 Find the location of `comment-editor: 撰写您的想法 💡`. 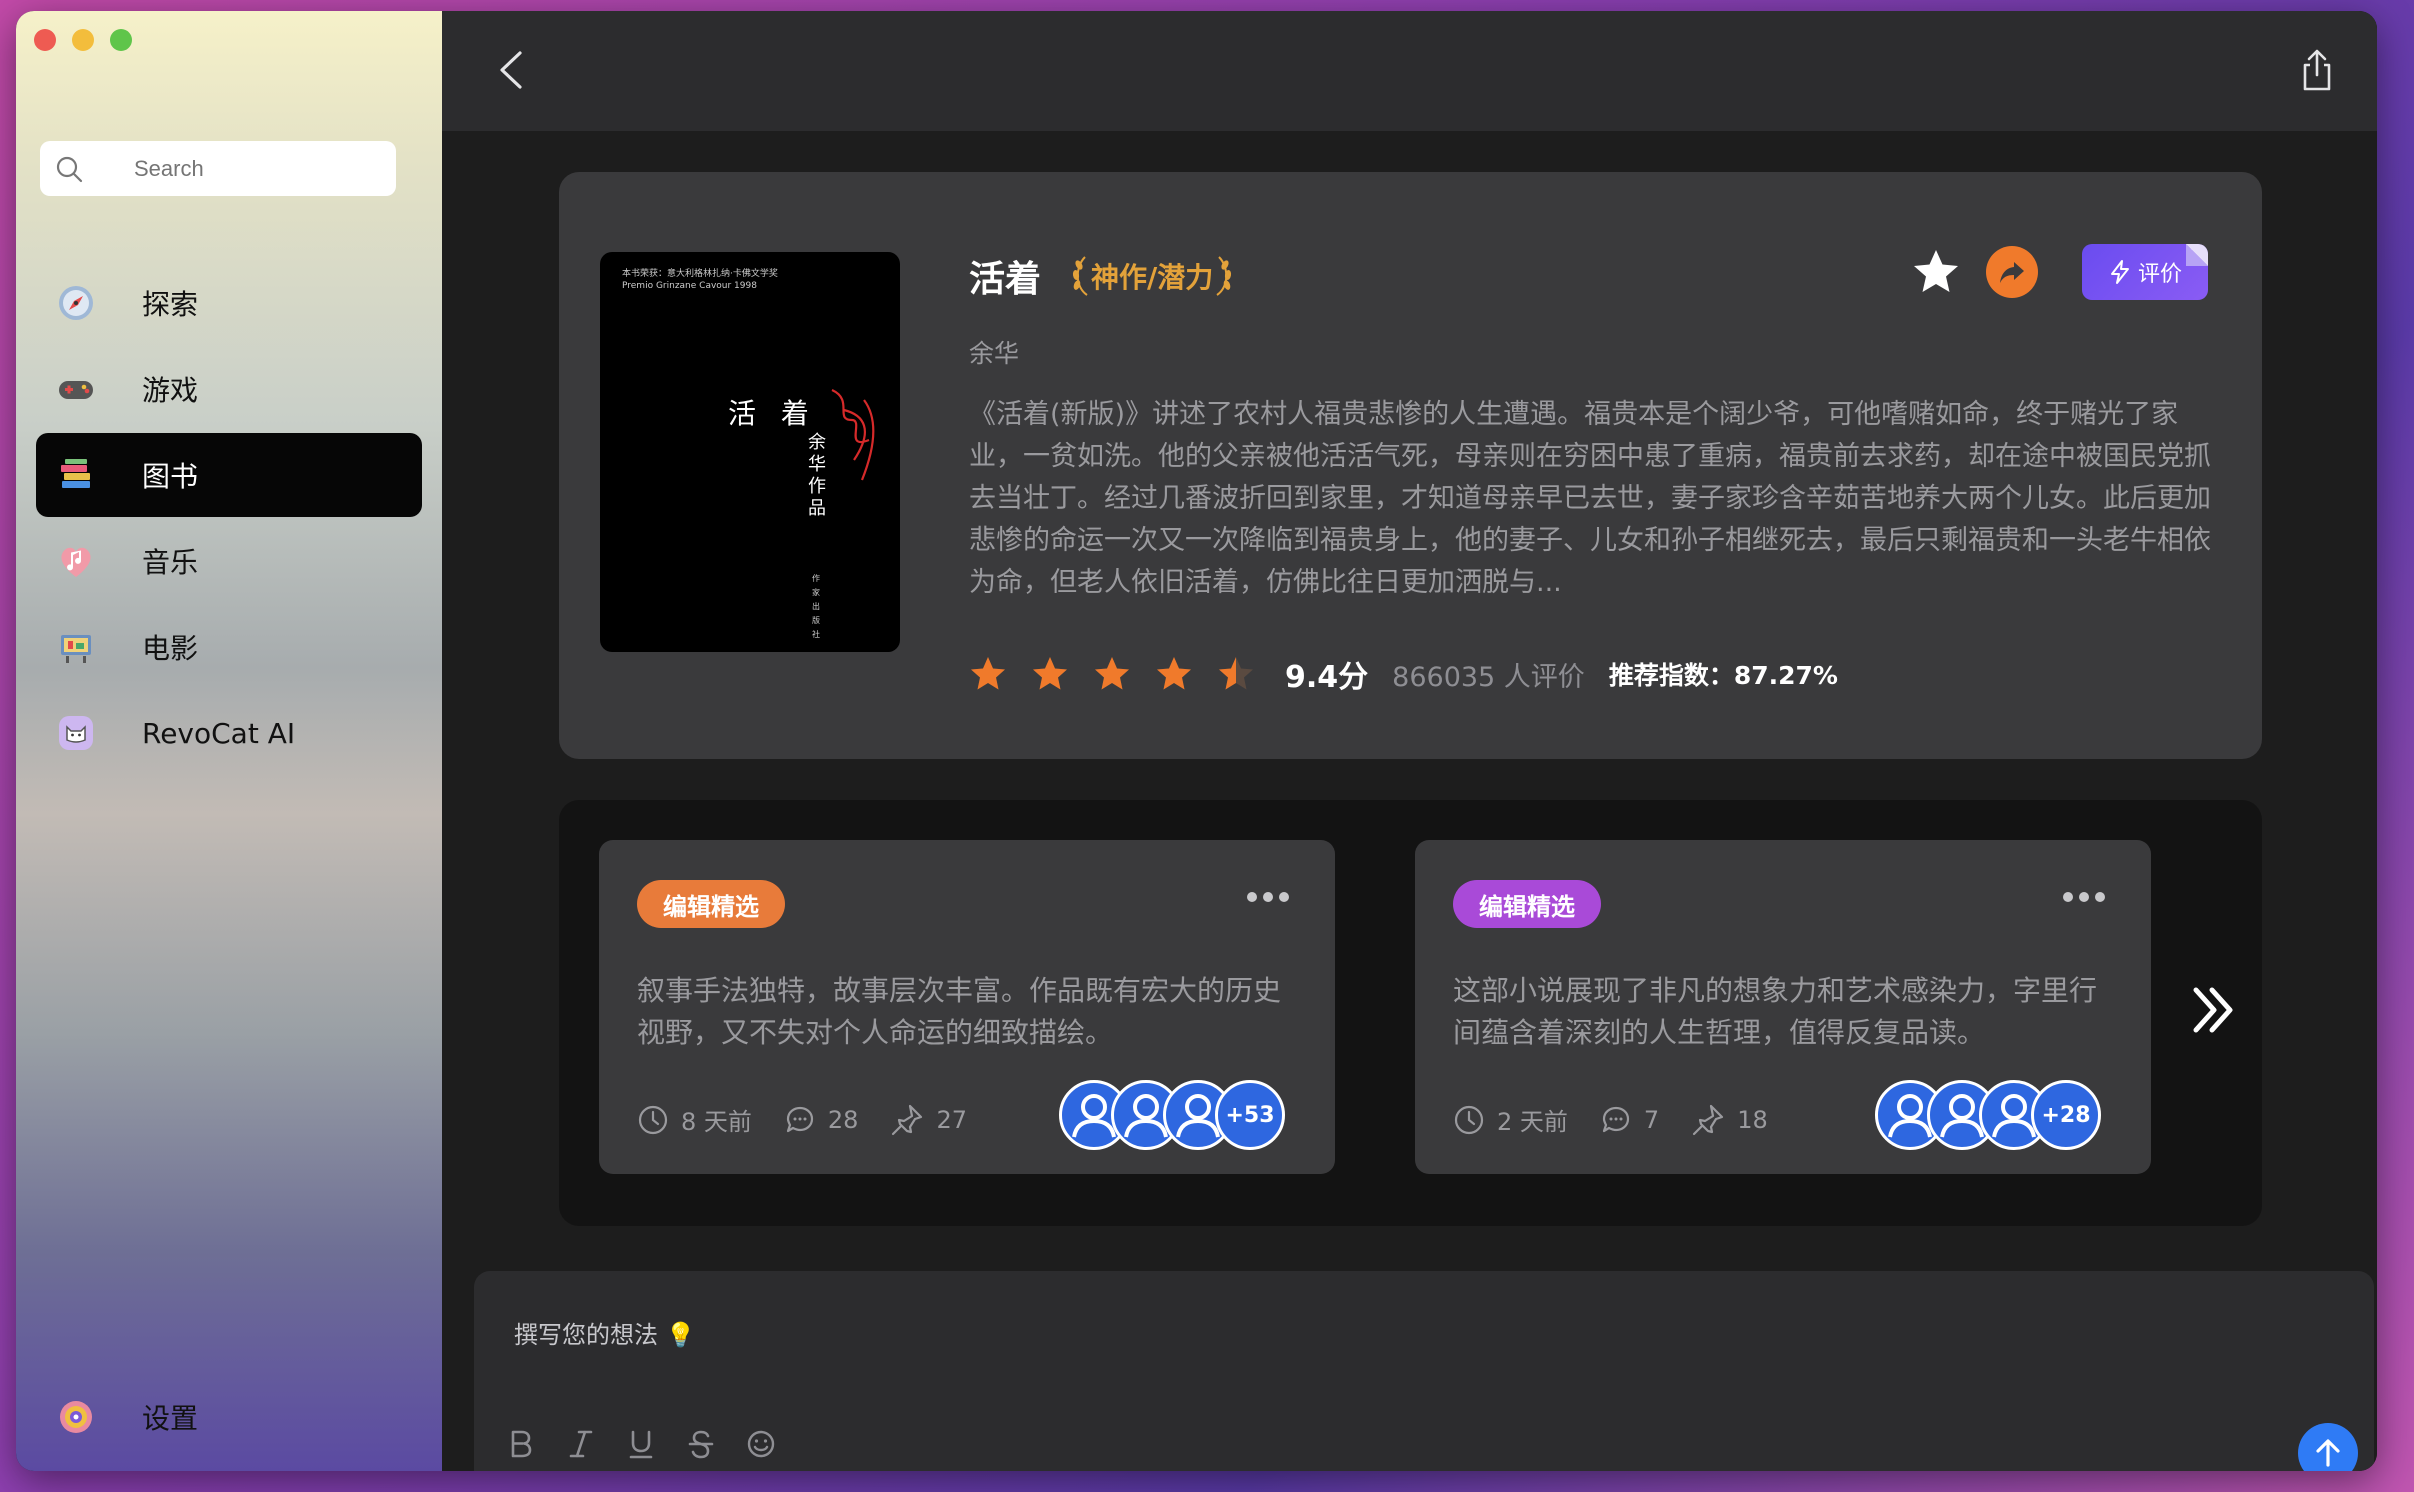

comment-editor: 撰写您的想法 💡 is located at coordinates (1424, 1371).